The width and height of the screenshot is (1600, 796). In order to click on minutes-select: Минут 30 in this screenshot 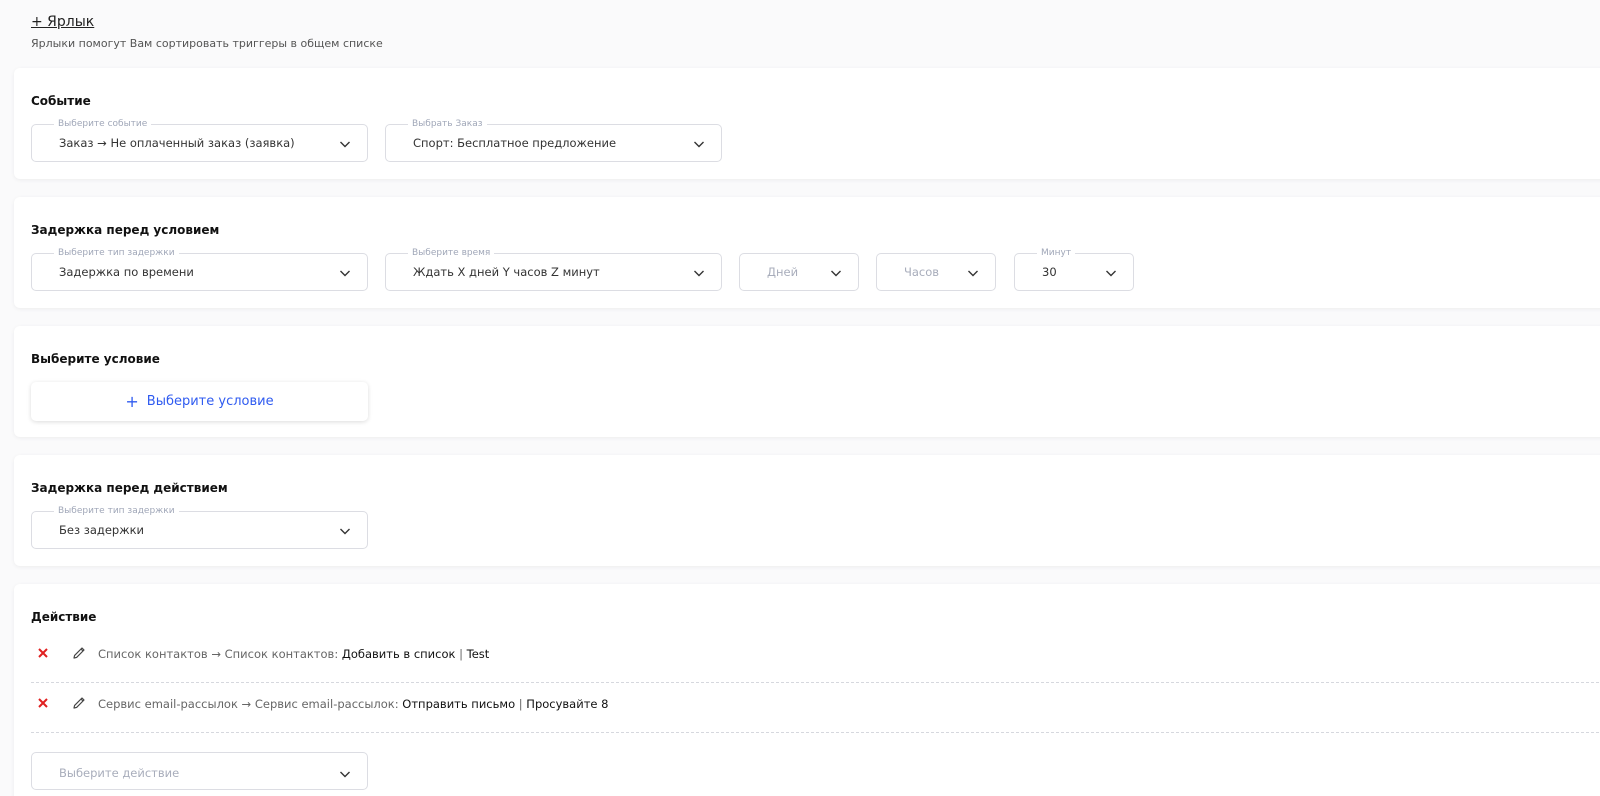, I will do `click(1074, 269)`.